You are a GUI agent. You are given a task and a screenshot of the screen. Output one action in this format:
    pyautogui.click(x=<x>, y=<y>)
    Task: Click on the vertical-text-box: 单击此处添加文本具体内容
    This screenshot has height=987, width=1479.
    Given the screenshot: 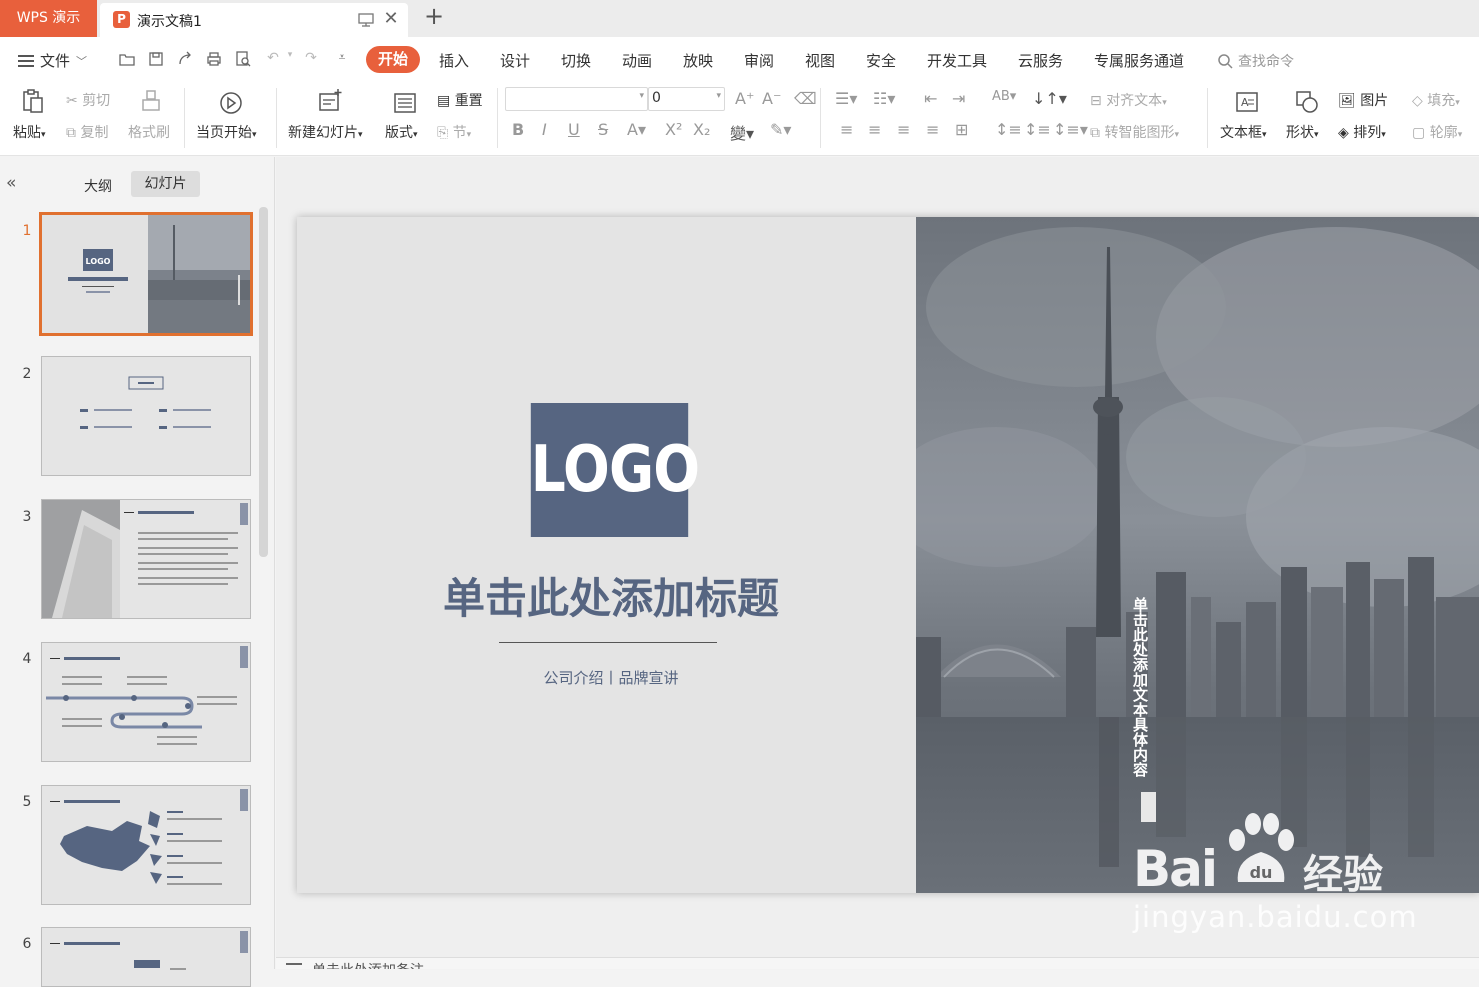 What is the action you would take?
    pyautogui.click(x=1140, y=687)
    